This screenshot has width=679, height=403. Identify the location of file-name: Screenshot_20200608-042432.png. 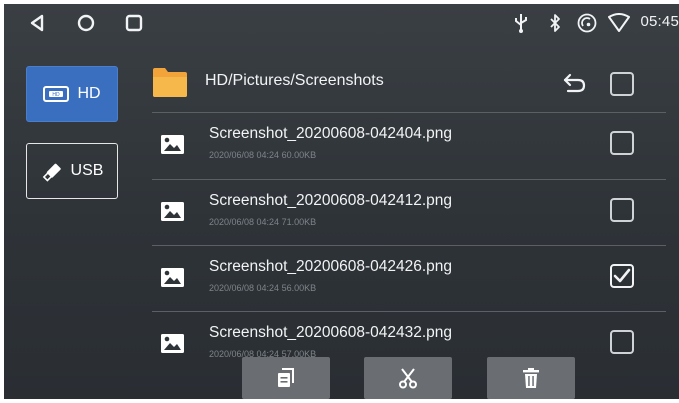
(331, 332).